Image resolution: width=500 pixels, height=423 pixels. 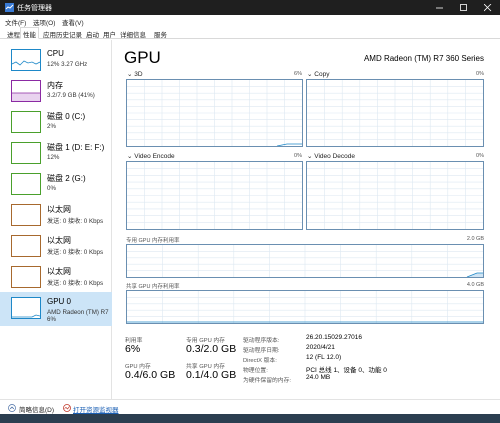 What do you see at coordinates (133, 349) in the screenshot?
I see `utilization-value: 6%` at bounding box center [133, 349].